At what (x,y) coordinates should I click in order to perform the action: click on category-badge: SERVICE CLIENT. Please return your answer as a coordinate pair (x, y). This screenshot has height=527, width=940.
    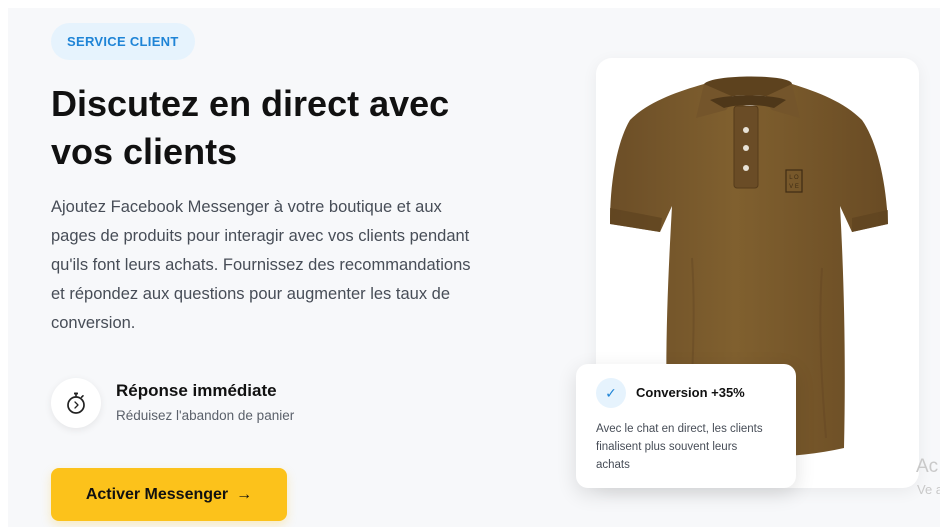
    Looking at the image, I should click on (123, 41).